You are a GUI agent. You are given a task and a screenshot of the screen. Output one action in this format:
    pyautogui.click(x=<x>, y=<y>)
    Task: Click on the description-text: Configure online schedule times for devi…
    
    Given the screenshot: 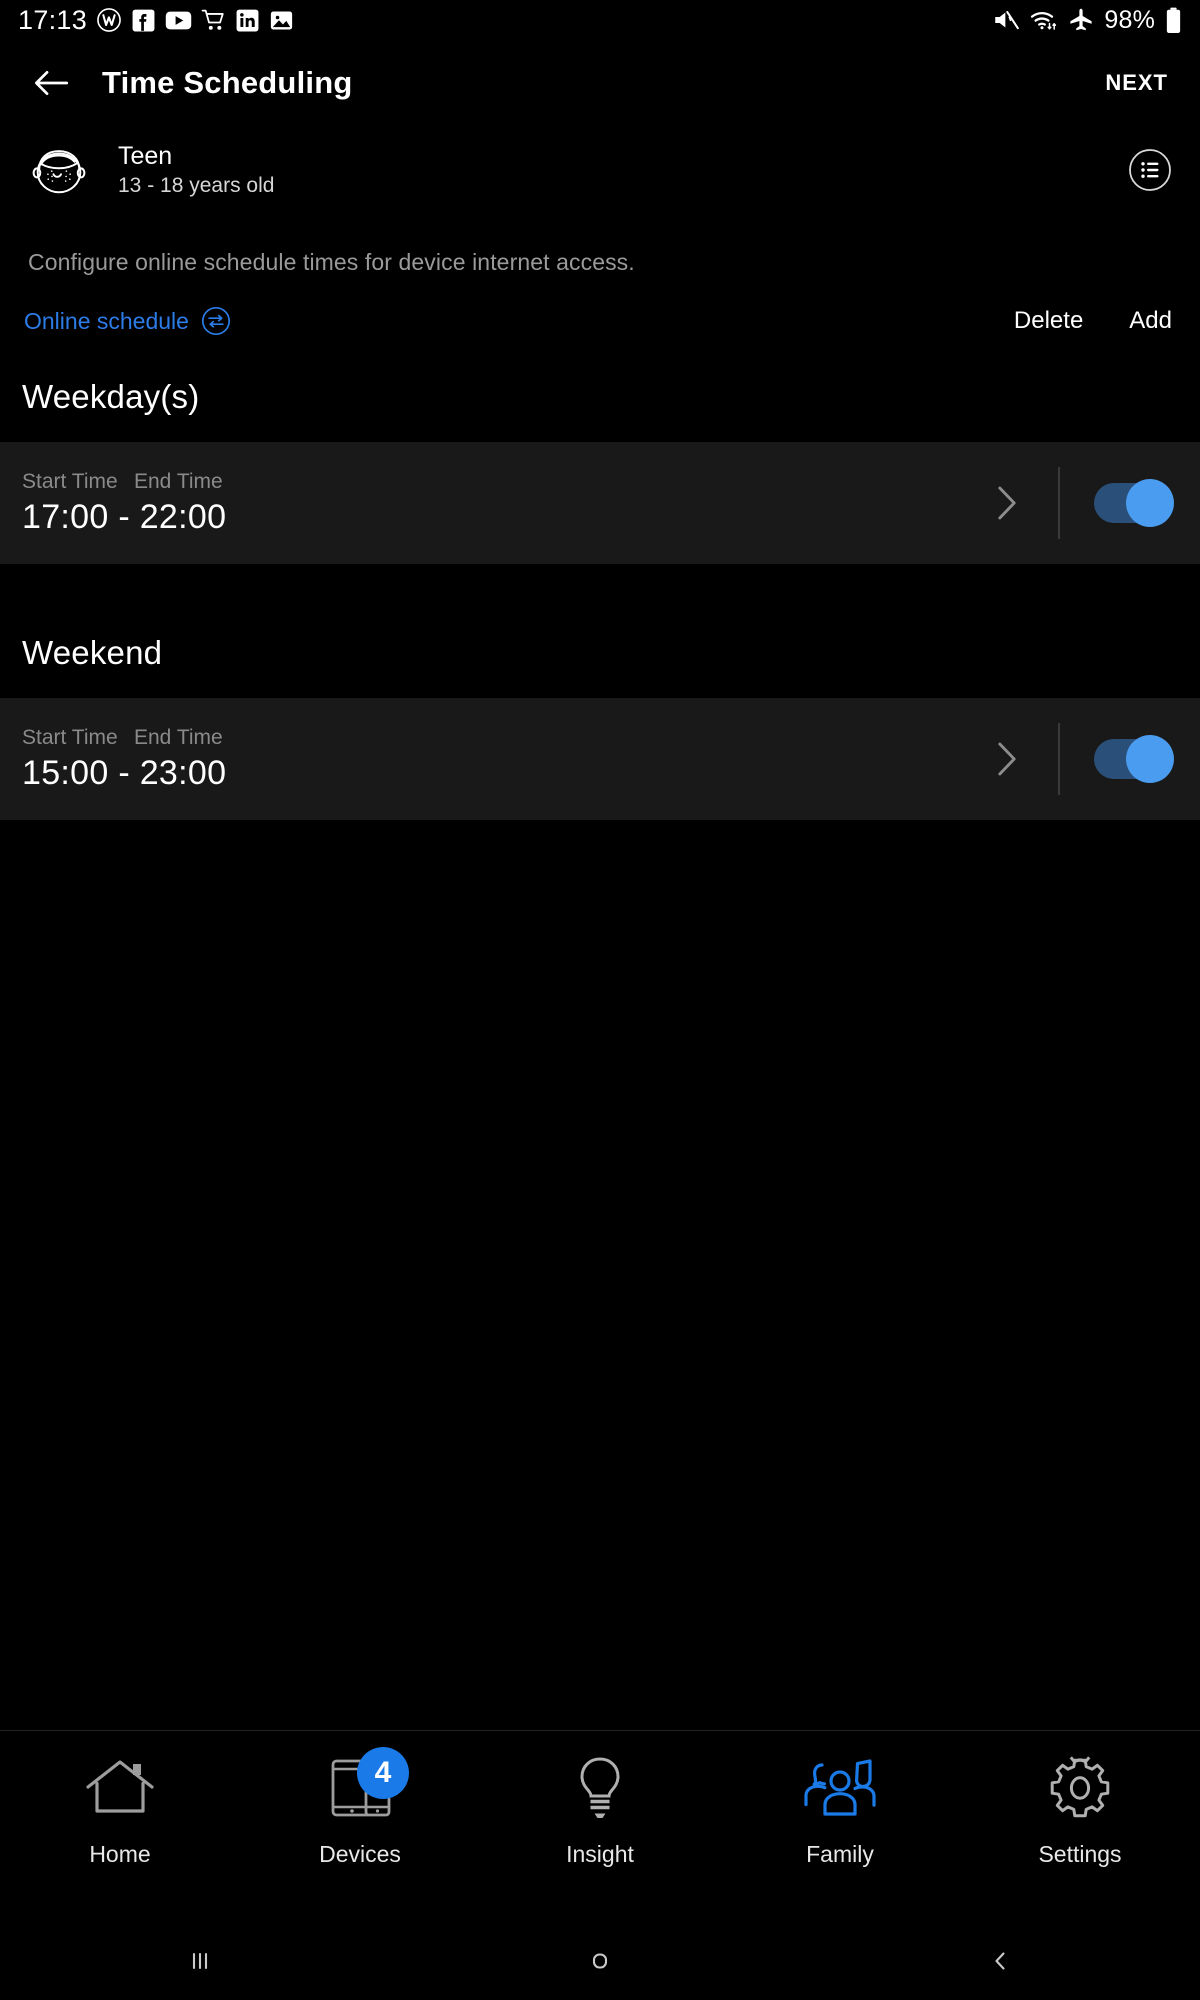 What is the action you would take?
    pyautogui.click(x=331, y=262)
    